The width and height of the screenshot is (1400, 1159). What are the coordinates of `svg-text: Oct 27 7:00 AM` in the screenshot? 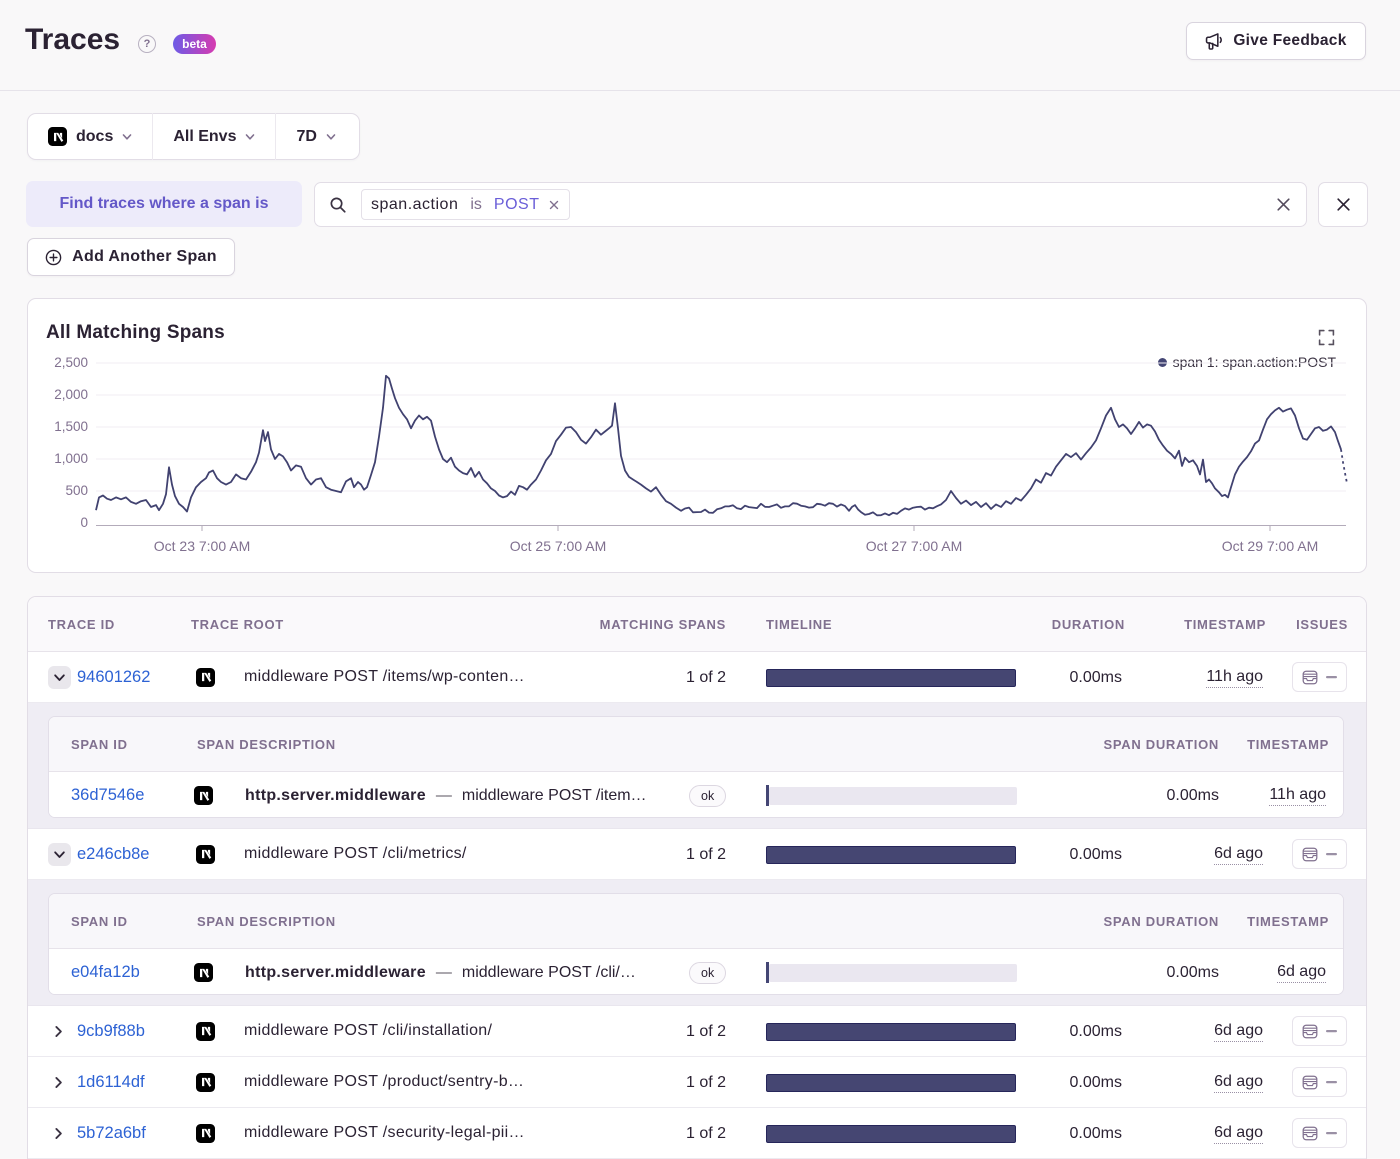 It's located at (914, 546).